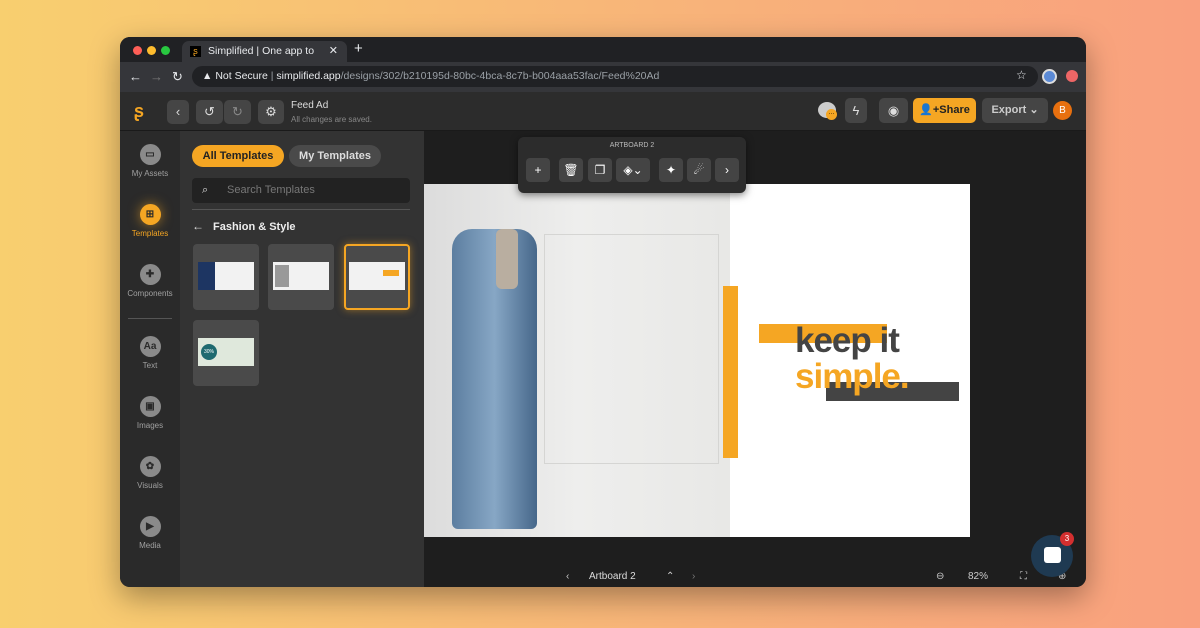  I want to click on media-icon: ▶, so click(150, 526).